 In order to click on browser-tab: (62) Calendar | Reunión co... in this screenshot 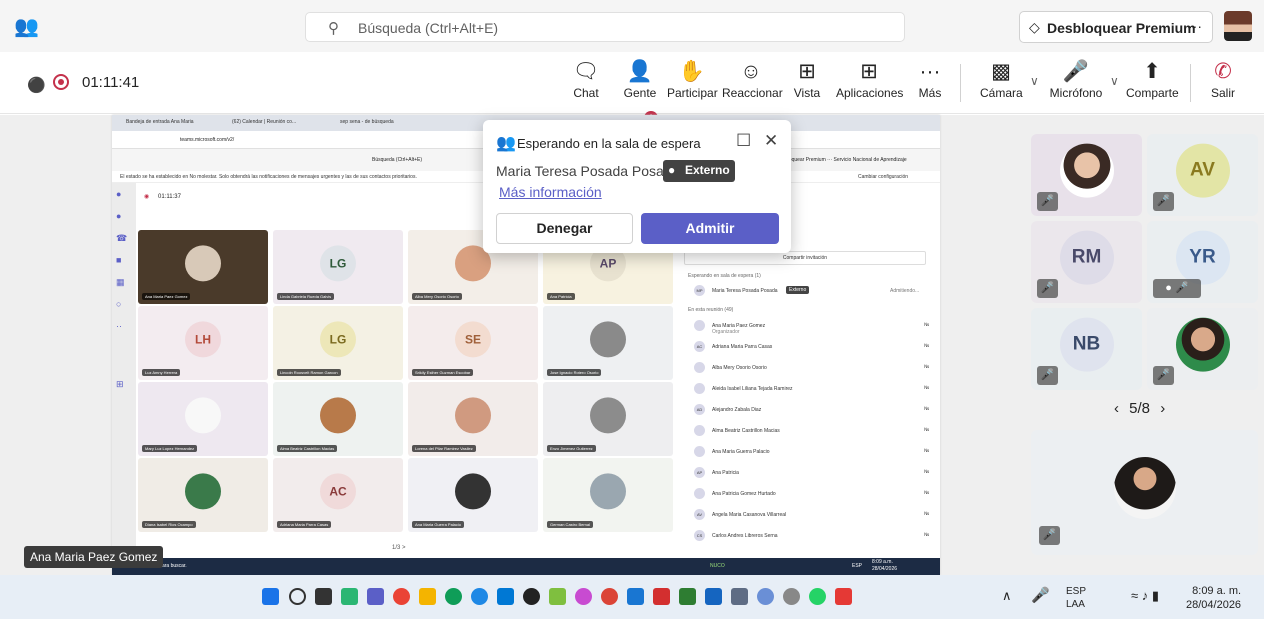, I will do `click(264, 122)`.